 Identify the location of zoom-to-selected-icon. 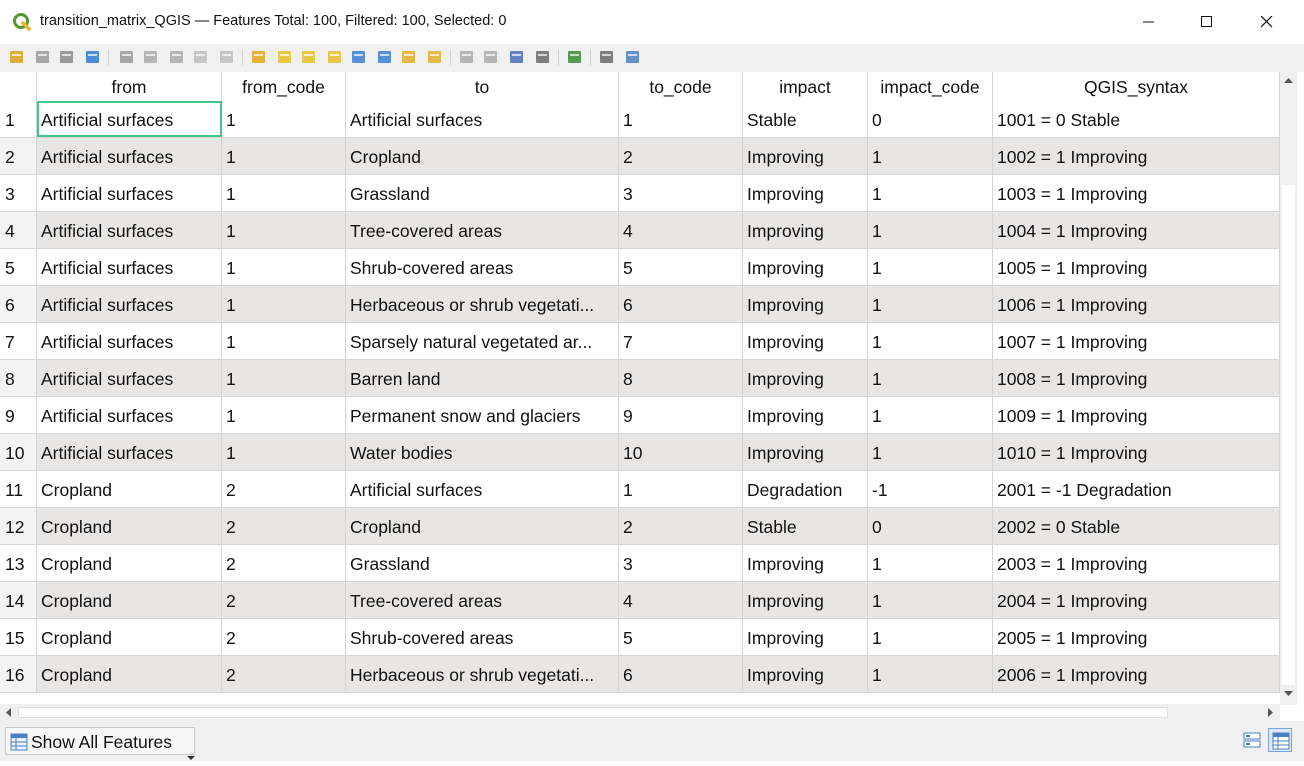
(435, 57).